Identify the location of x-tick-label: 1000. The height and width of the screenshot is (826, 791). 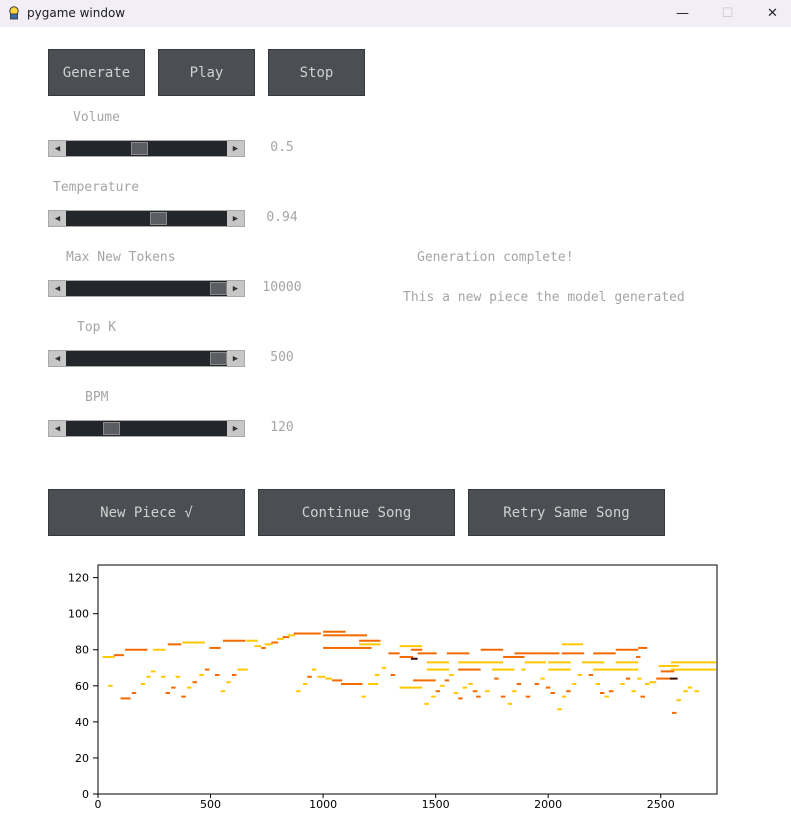
(323, 804).